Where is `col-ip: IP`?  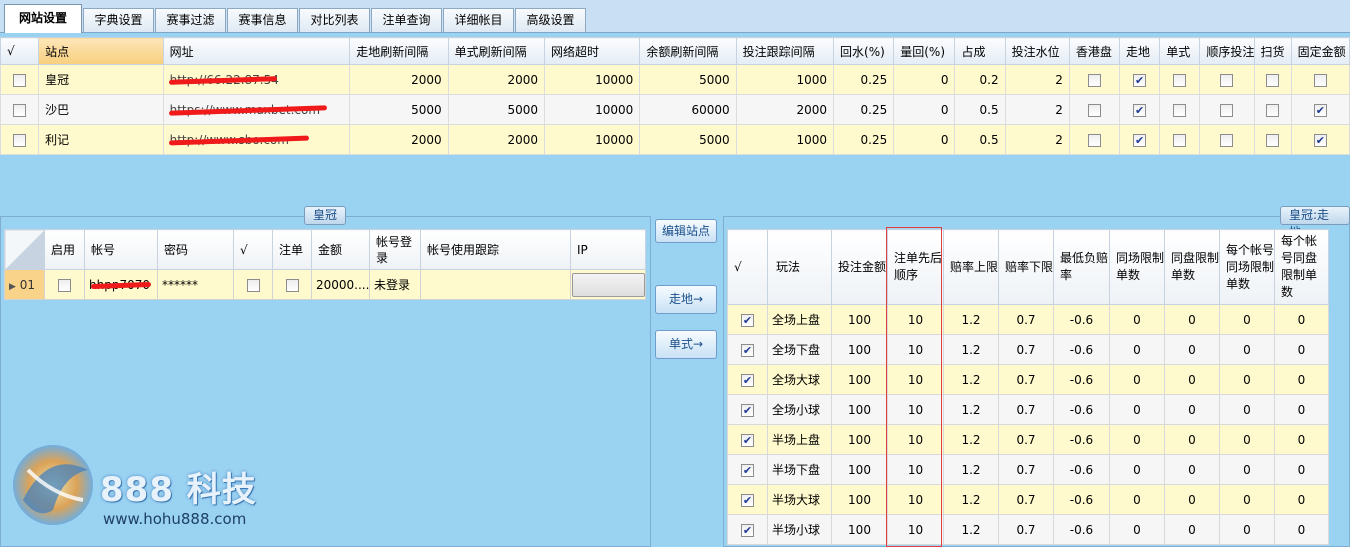 col-ip: IP is located at coordinates (608, 249).